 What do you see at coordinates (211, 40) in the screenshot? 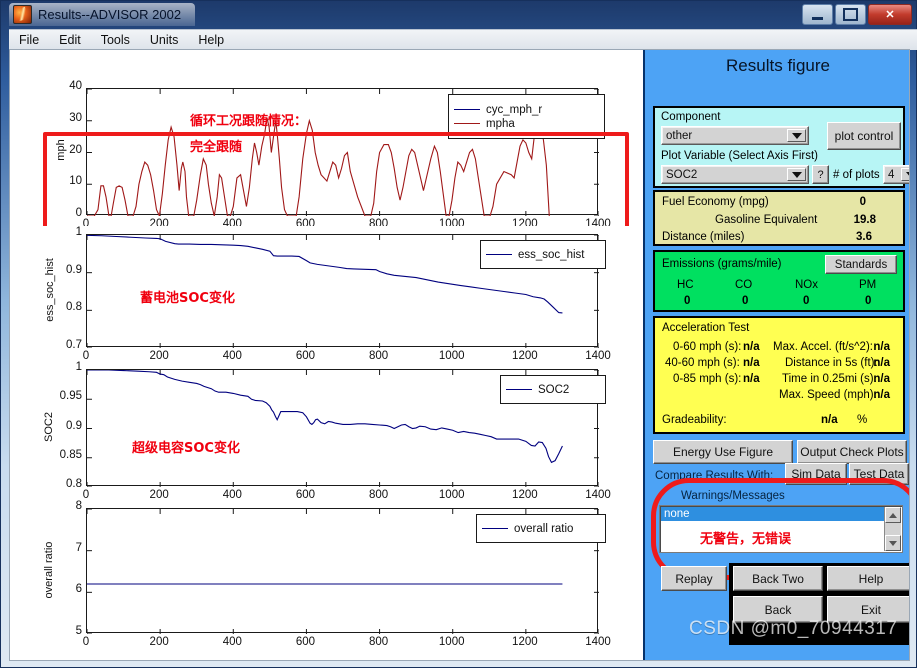
I see `menu-help: Help` at bounding box center [211, 40].